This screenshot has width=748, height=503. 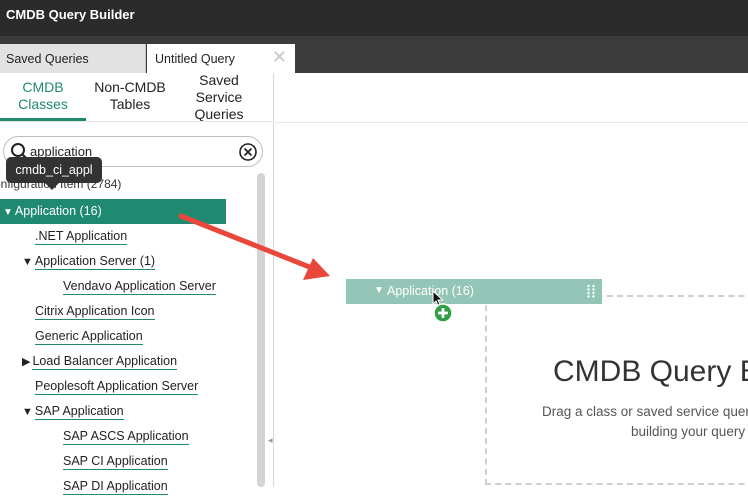 What do you see at coordinates (113, 211) in the screenshot?
I see `tree-node-application-selected: ▼ Application (16)` at bounding box center [113, 211].